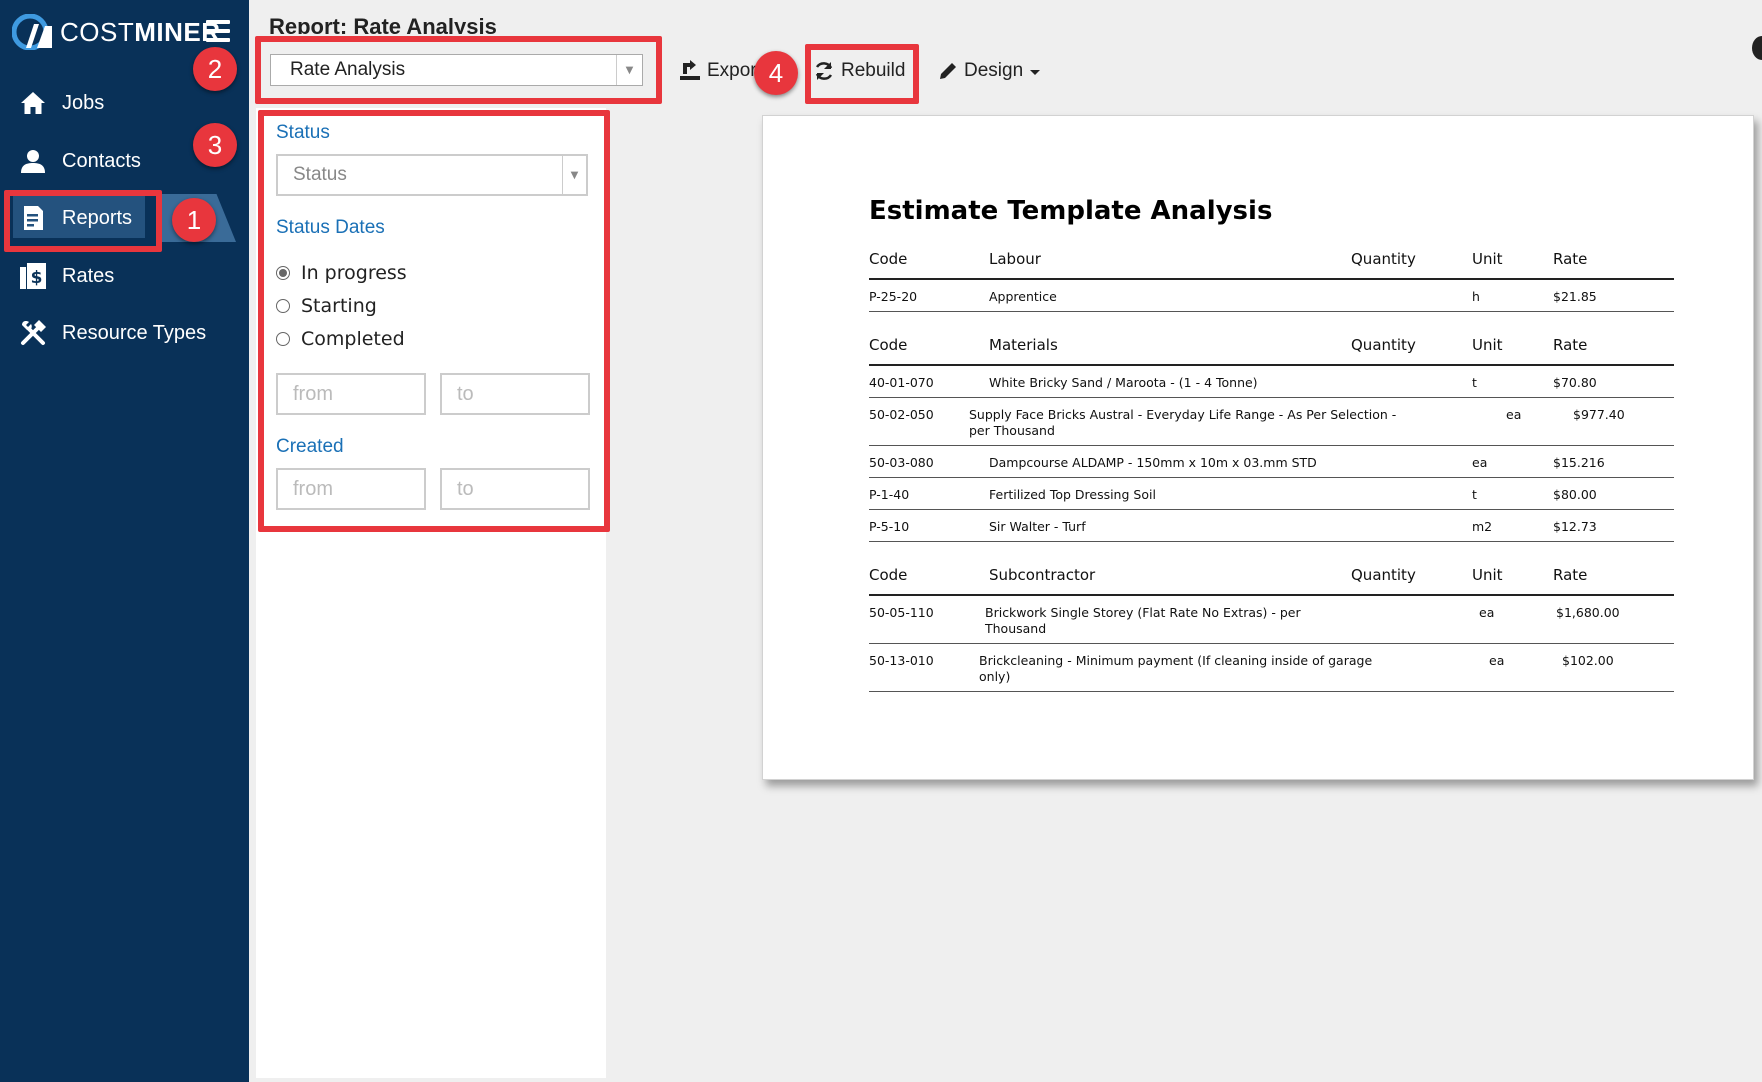 This screenshot has width=1762, height=1082. Describe the element at coordinates (862, 74) in the screenshot. I see `highlight-box-rebuild` at that location.